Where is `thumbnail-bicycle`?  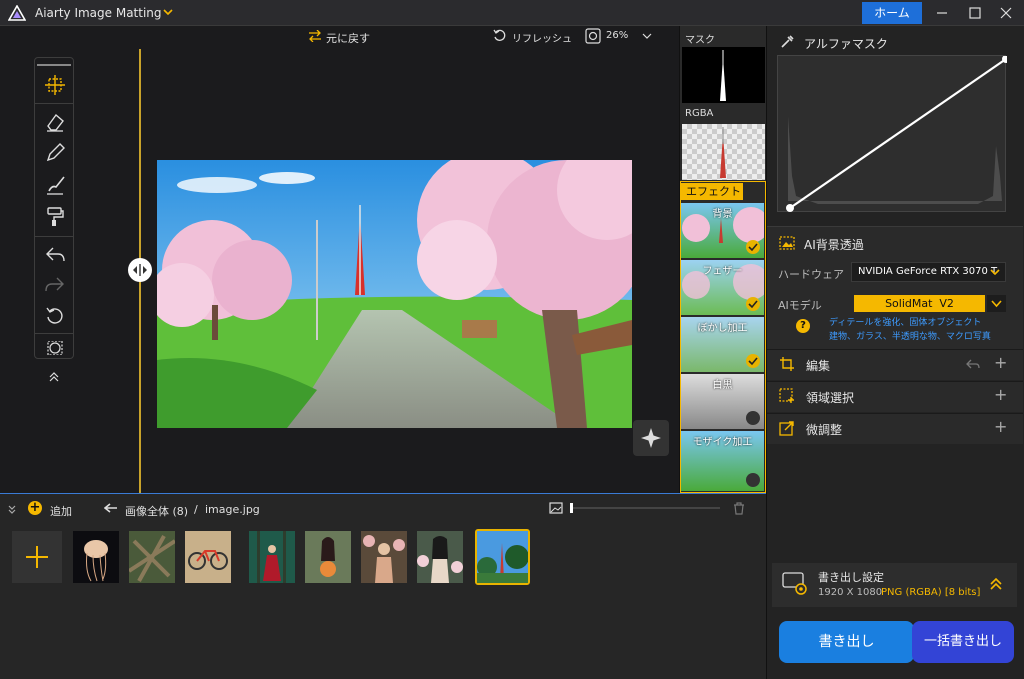
thumbnail-bicycle is located at coordinates (208, 557).